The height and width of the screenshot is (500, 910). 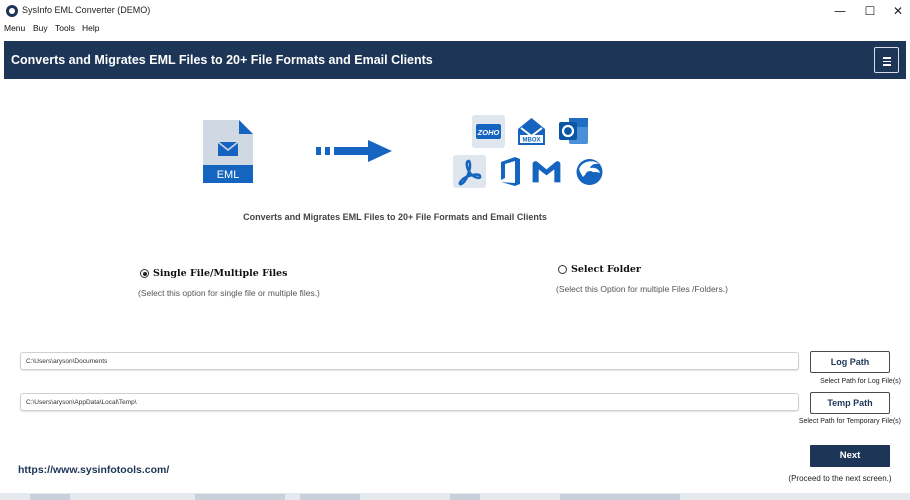 What do you see at coordinates (589, 172) in the screenshot?
I see `thunderbird-icon` at bounding box center [589, 172].